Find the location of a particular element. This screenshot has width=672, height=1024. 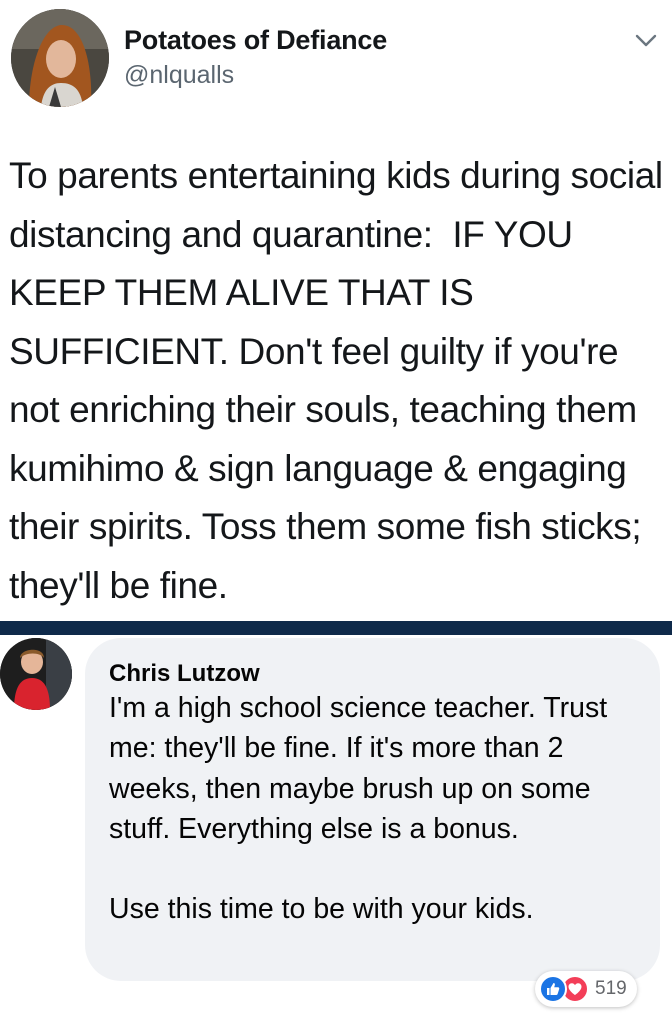

tweet-handle: @nlqualls is located at coordinates (179, 75).